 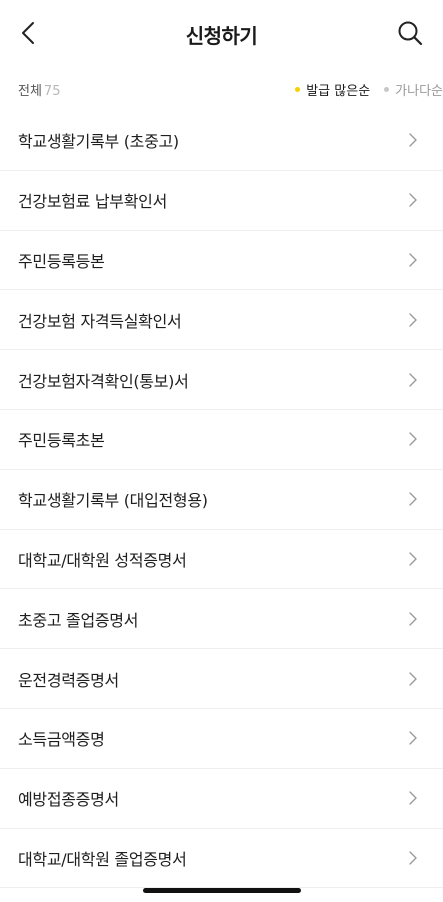 What do you see at coordinates (68, 800) in the screenshot?
I see `list-item-label: 예방접종증명서` at bounding box center [68, 800].